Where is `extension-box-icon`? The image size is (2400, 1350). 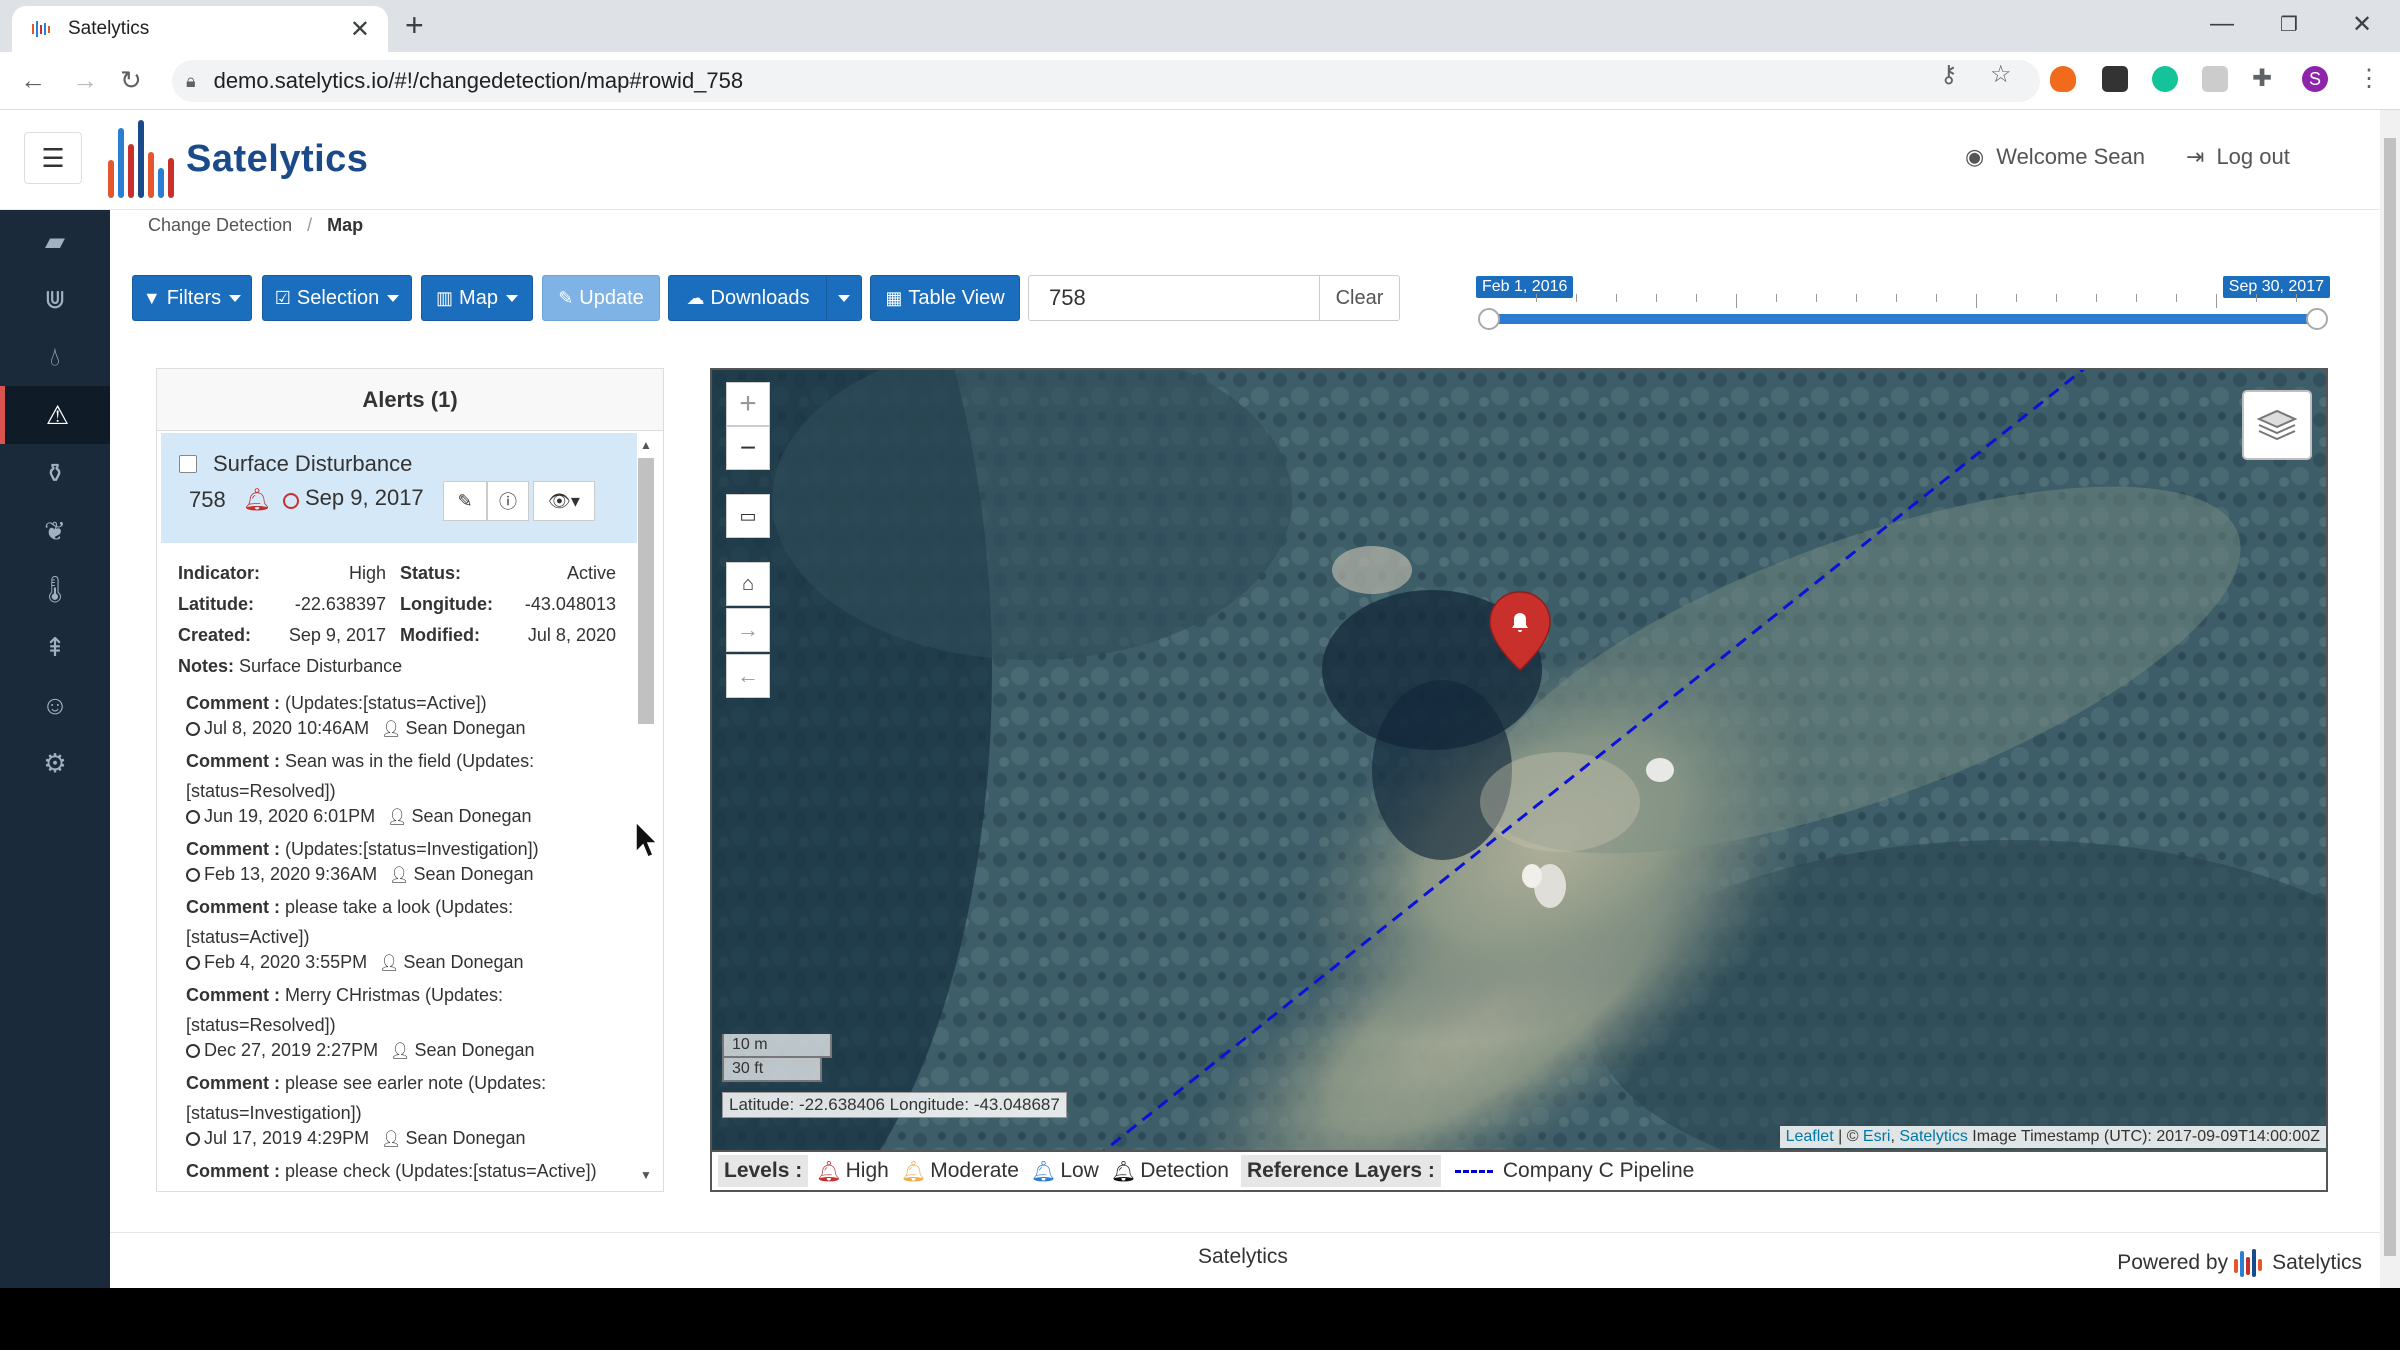
extension-box-icon is located at coordinates (2115, 79).